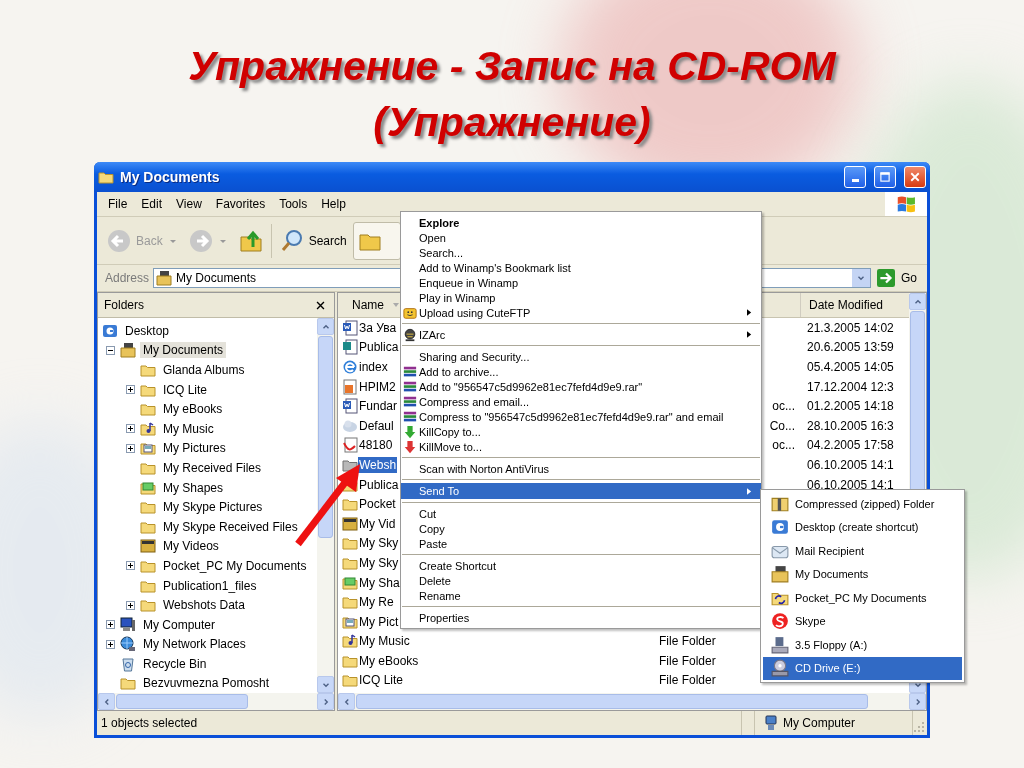 This screenshot has height=768, width=1024. I want to click on date-modified: 05.4.2005 14:05, so click(850, 367).